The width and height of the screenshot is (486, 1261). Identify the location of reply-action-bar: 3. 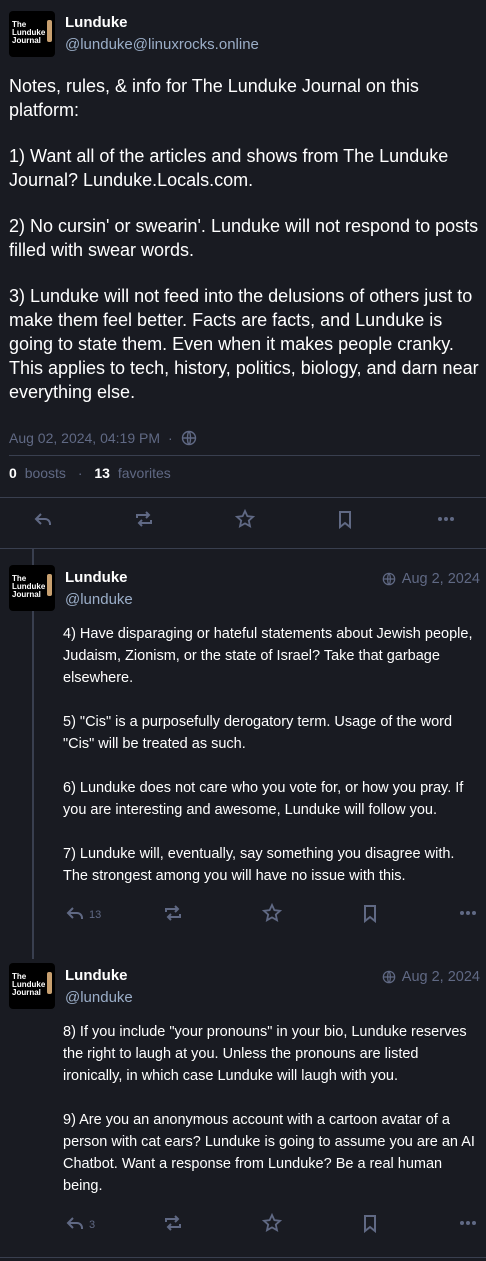
(243, 1225).